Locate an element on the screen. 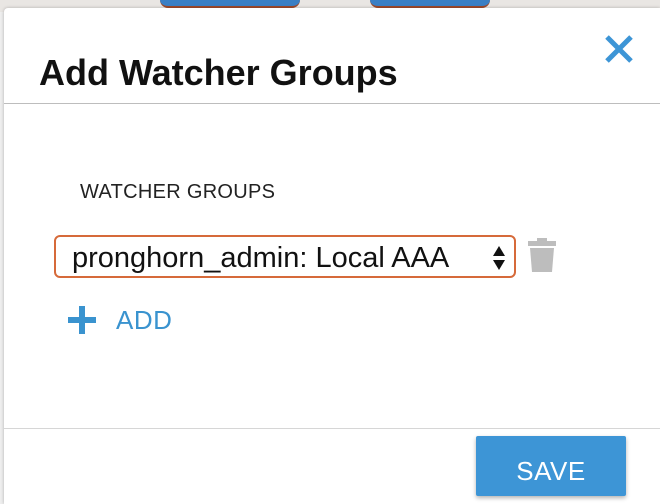 Image resolution: width=660 pixels, height=504 pixels. select-arrows-icon is located at coordinates (499, 258).